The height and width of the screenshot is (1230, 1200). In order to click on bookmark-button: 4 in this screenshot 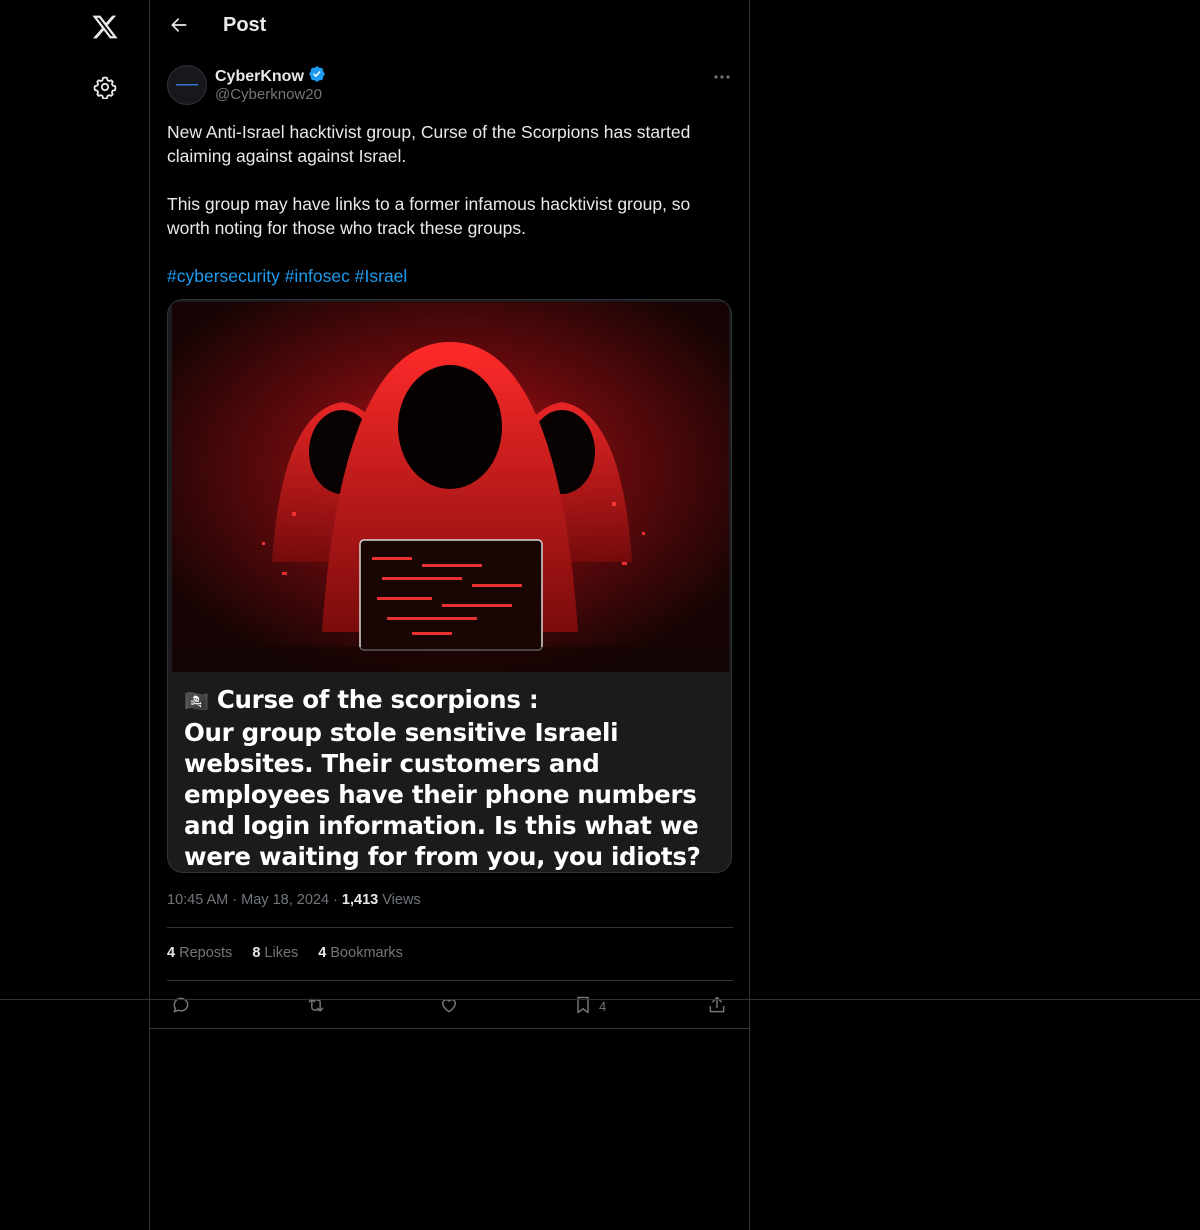, I will do `click(589, 1006)`.